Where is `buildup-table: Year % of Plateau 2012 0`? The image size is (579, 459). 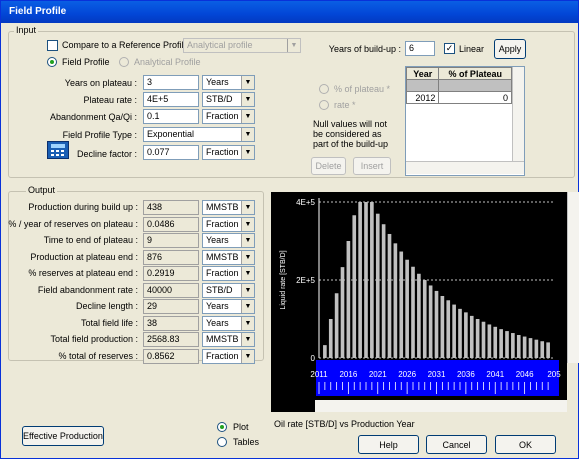 buildup-table: Year % of Plateau 2012 0 is located at coordinates (458, 85).